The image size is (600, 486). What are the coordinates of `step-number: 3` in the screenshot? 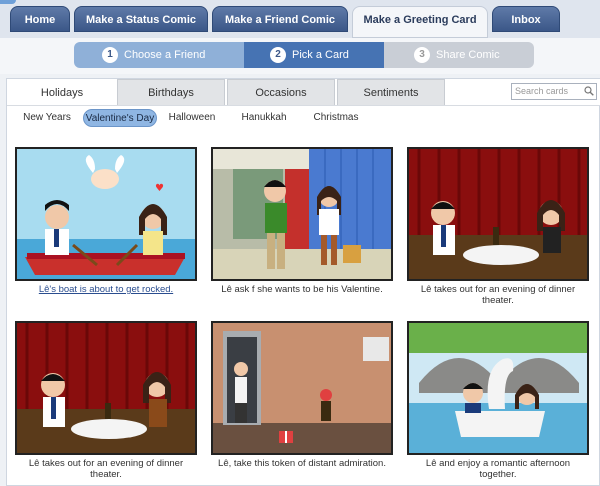 It's located at (422, 55).